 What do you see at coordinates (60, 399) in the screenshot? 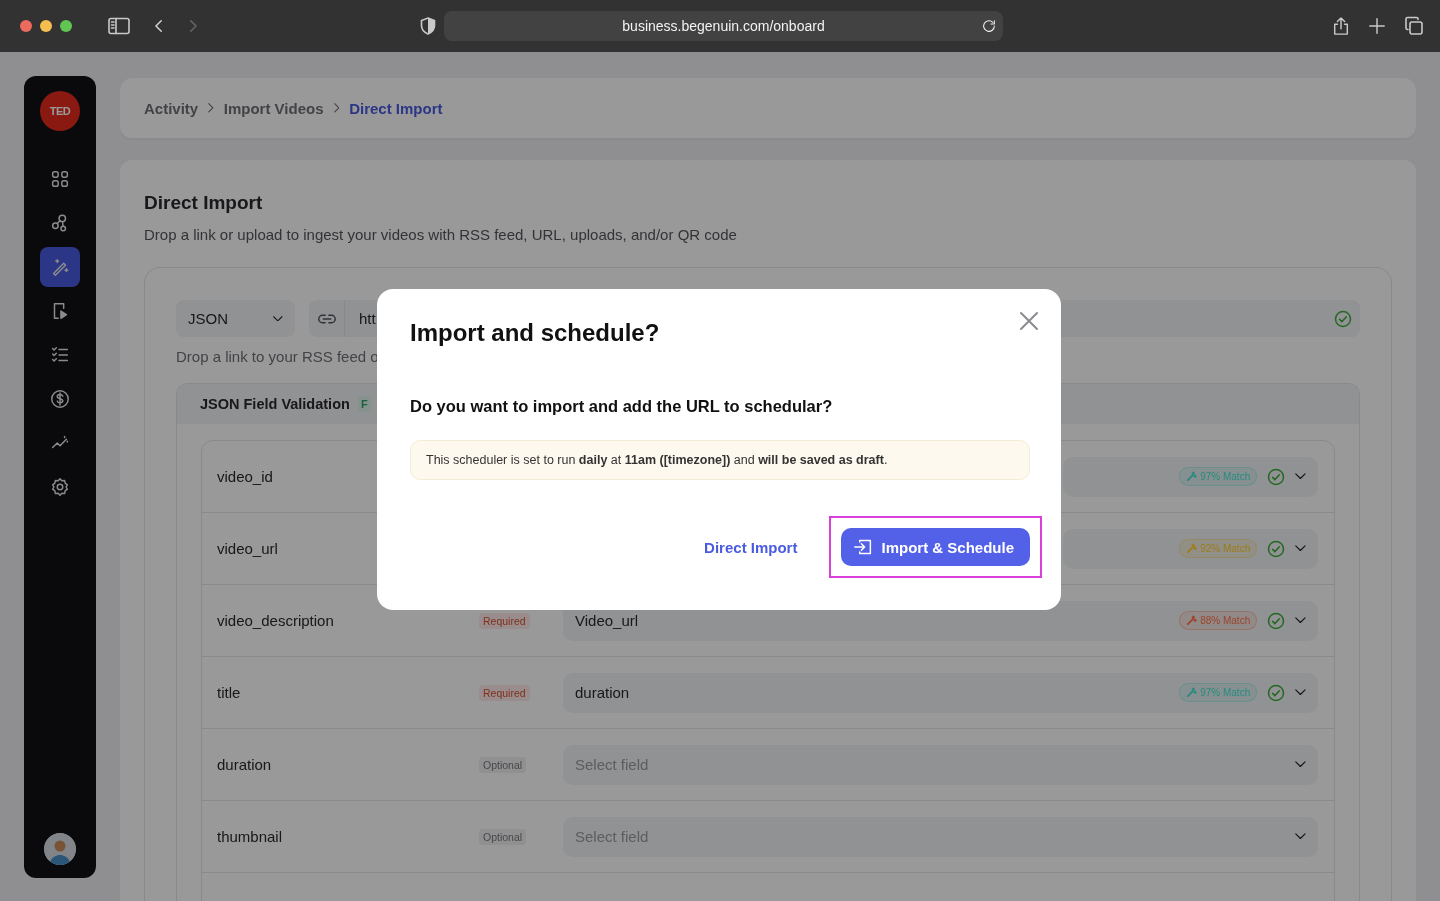
I see `dollar-icon` at bounding box center [60, 399].